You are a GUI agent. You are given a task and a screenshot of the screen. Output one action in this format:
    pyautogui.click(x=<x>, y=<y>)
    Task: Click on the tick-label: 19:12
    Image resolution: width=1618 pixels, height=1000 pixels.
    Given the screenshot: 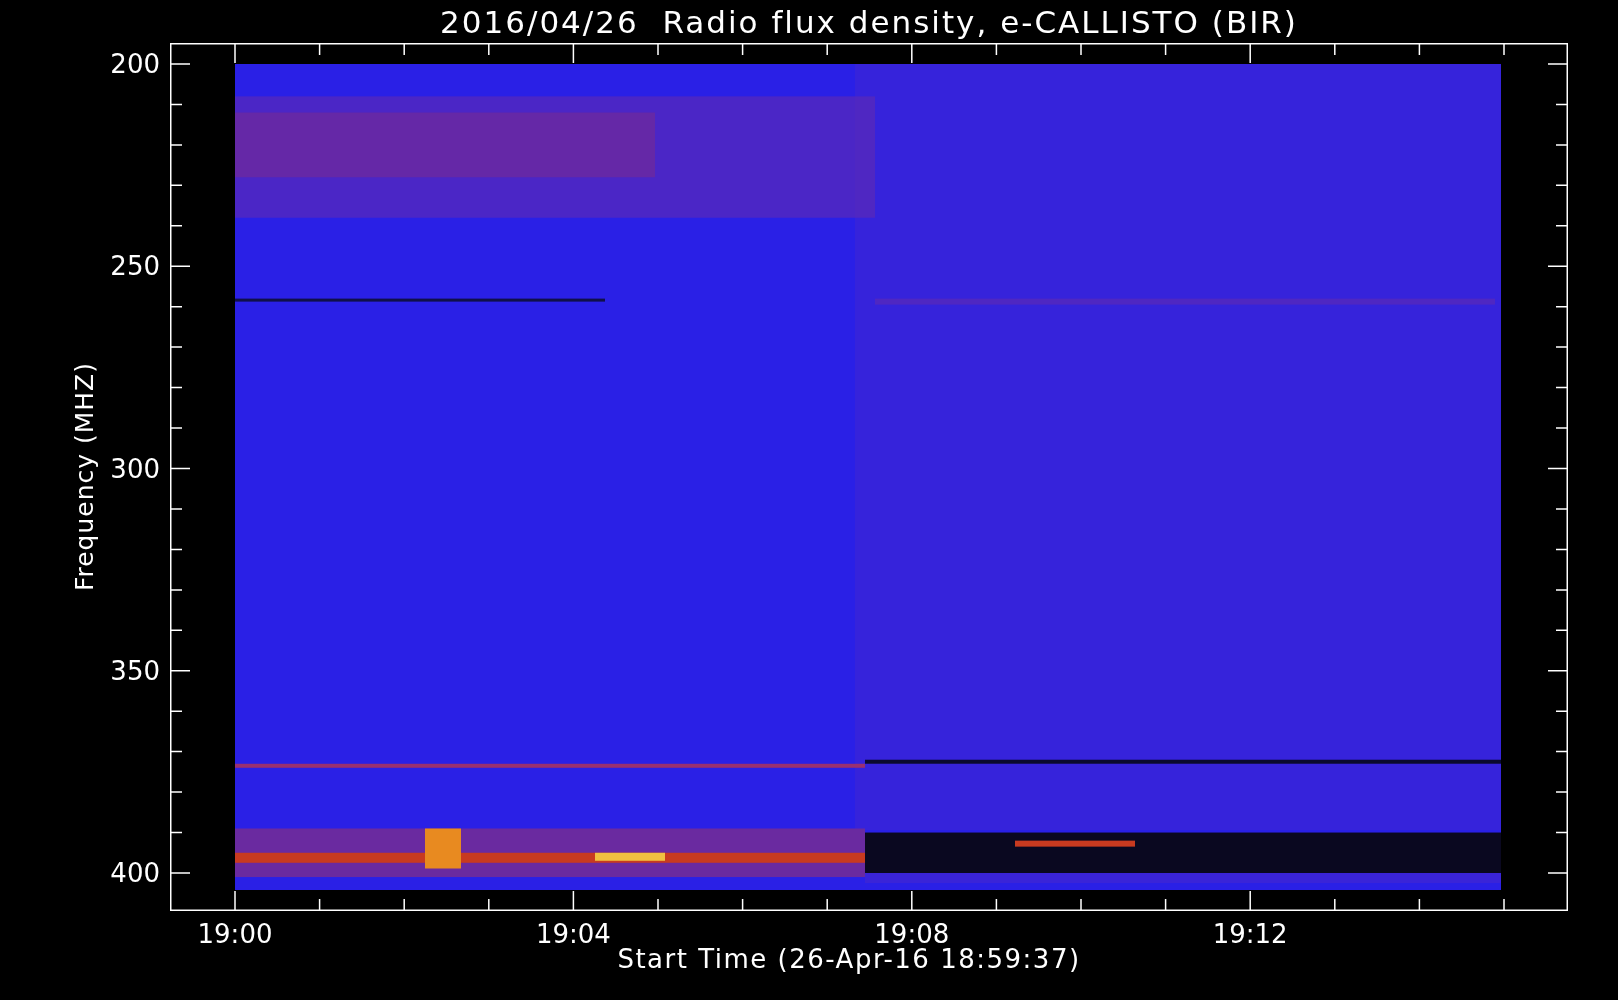 What is the action you would take?
    pyautogui.click(x=1250, y=934)
    